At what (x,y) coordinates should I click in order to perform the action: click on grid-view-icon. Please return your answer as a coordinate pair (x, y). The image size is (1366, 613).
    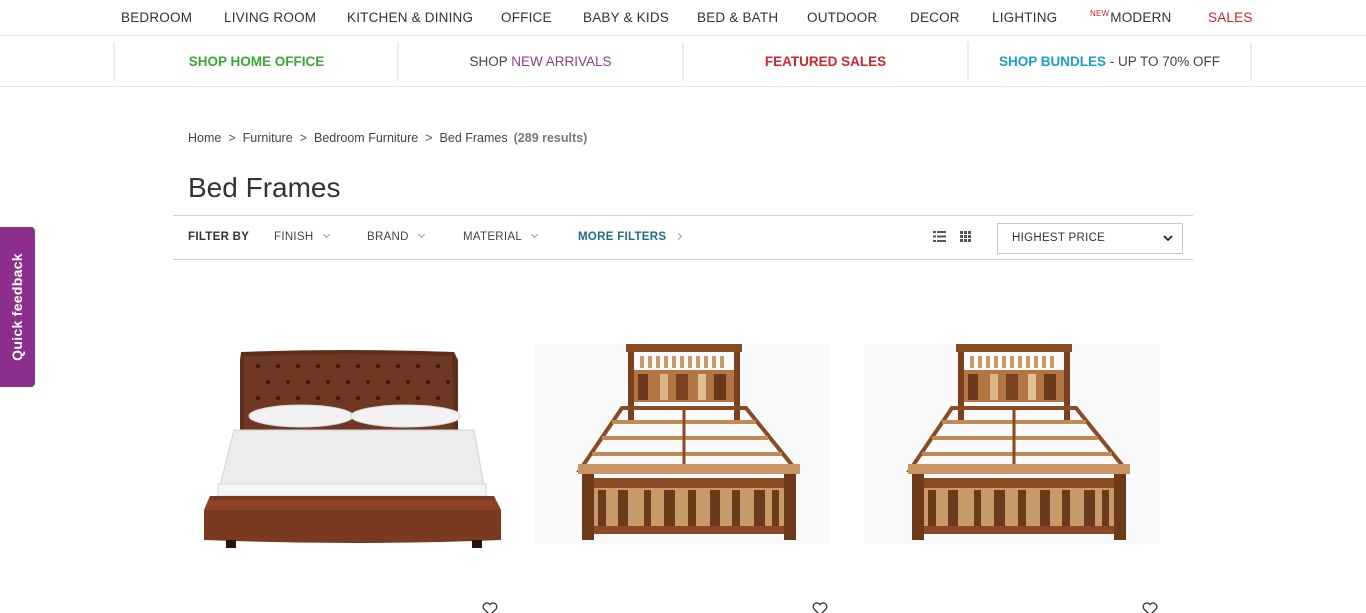
    Looking at the image, I should click on (965, 236).